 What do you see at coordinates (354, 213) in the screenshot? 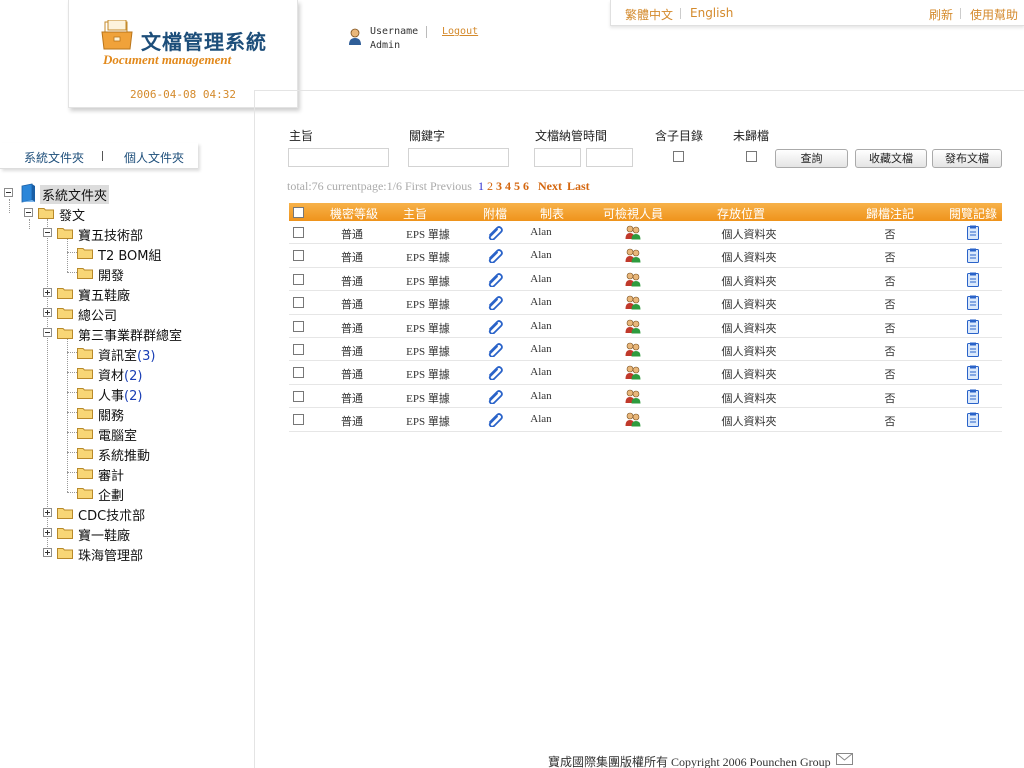
I see `column-header: 機密等級` at bounding box center [354, 213].